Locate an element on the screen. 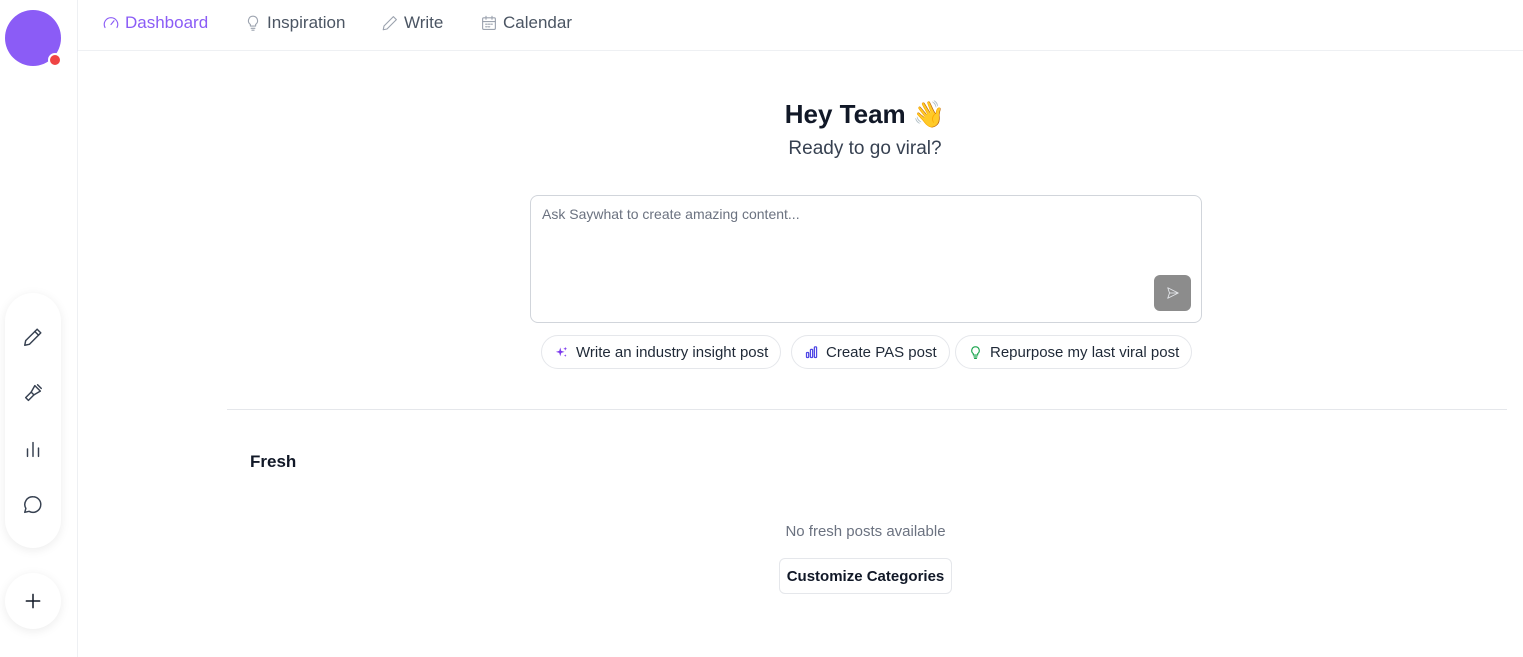 The height and width of the screenshot is (657, 1523). send-icon is located at coordinates (1172, 293).